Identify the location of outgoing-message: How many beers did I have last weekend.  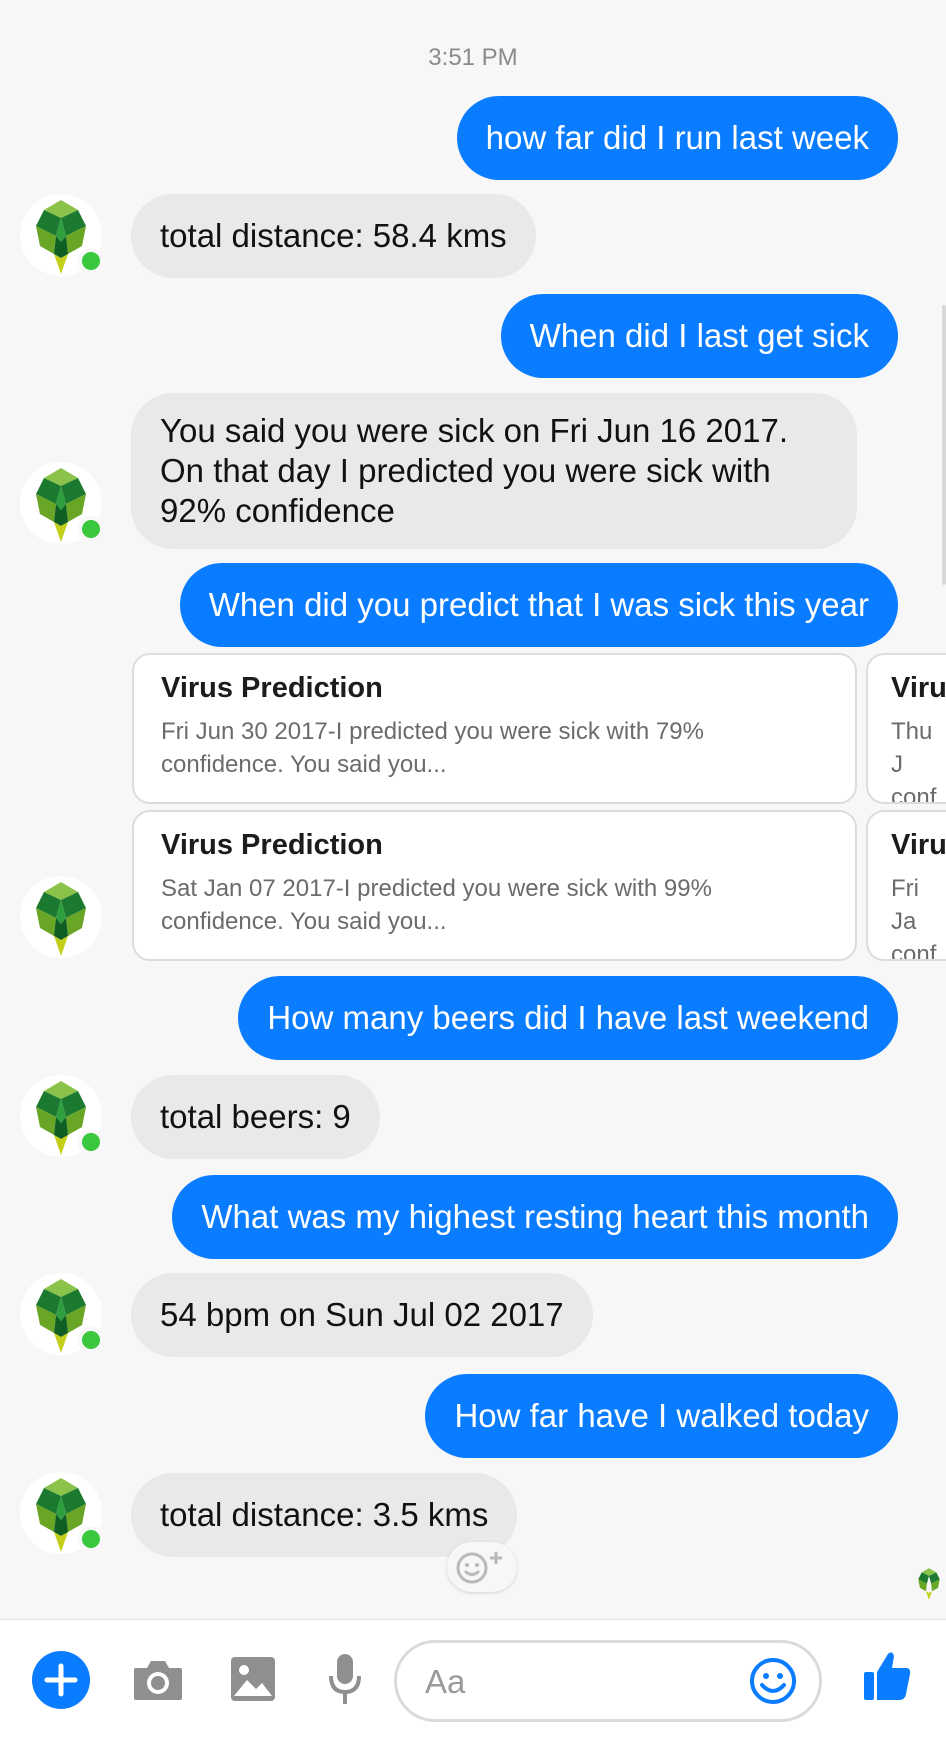
(568, 1018).